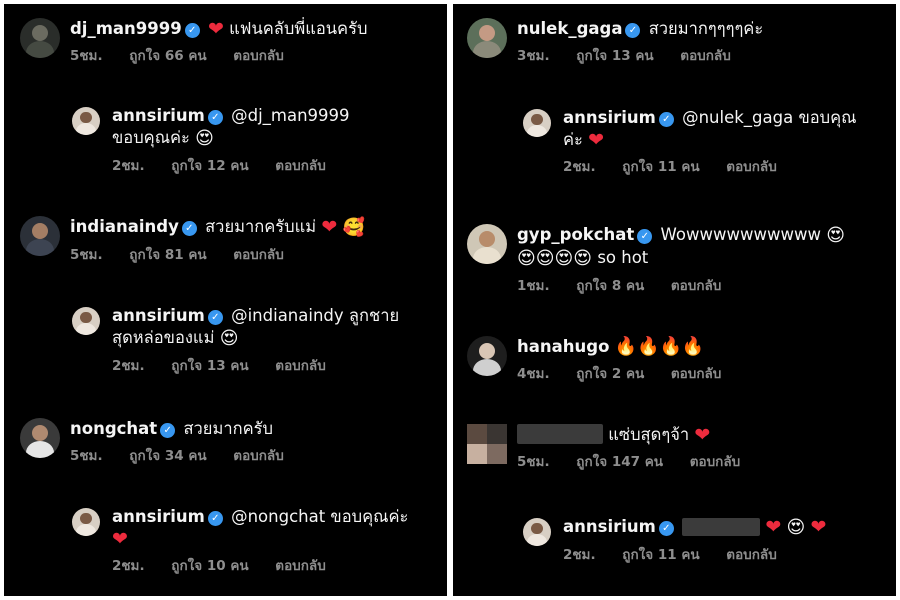 This screenshot has height=600, width=900. Describe the element at coordinates (533, 374) in the screenshot. I see `comment-time: 4ชม.` at that location.